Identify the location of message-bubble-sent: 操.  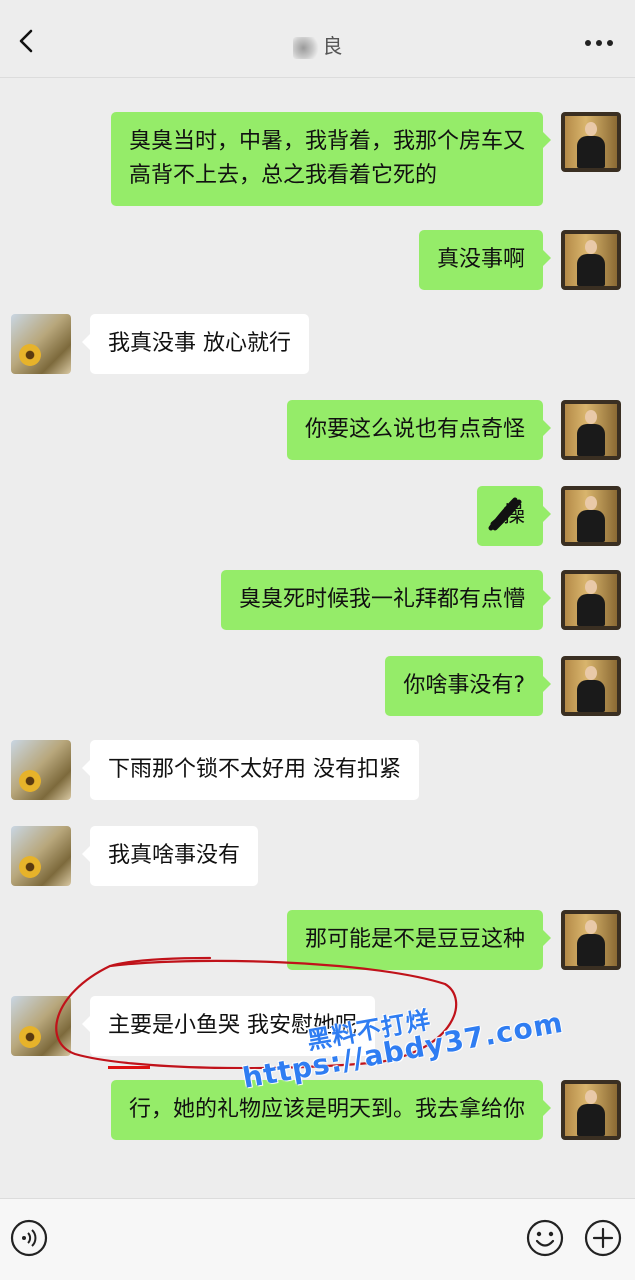
(514, 516).